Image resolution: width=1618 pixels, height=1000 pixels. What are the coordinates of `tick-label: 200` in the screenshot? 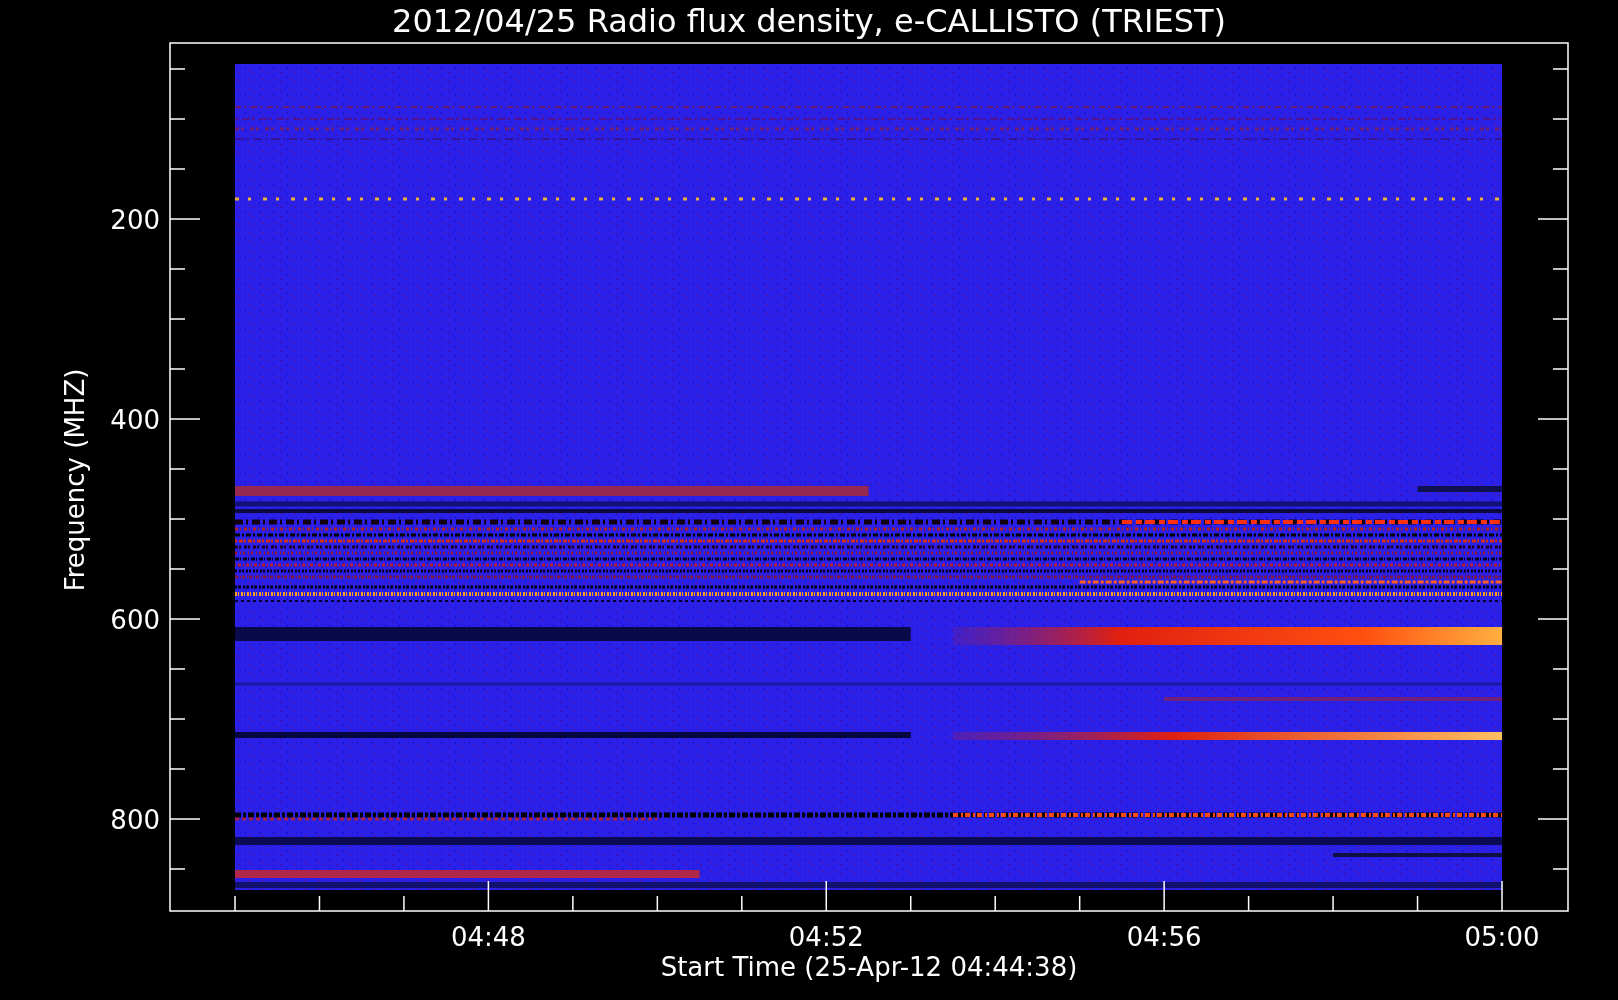 It's located at (135, 220).